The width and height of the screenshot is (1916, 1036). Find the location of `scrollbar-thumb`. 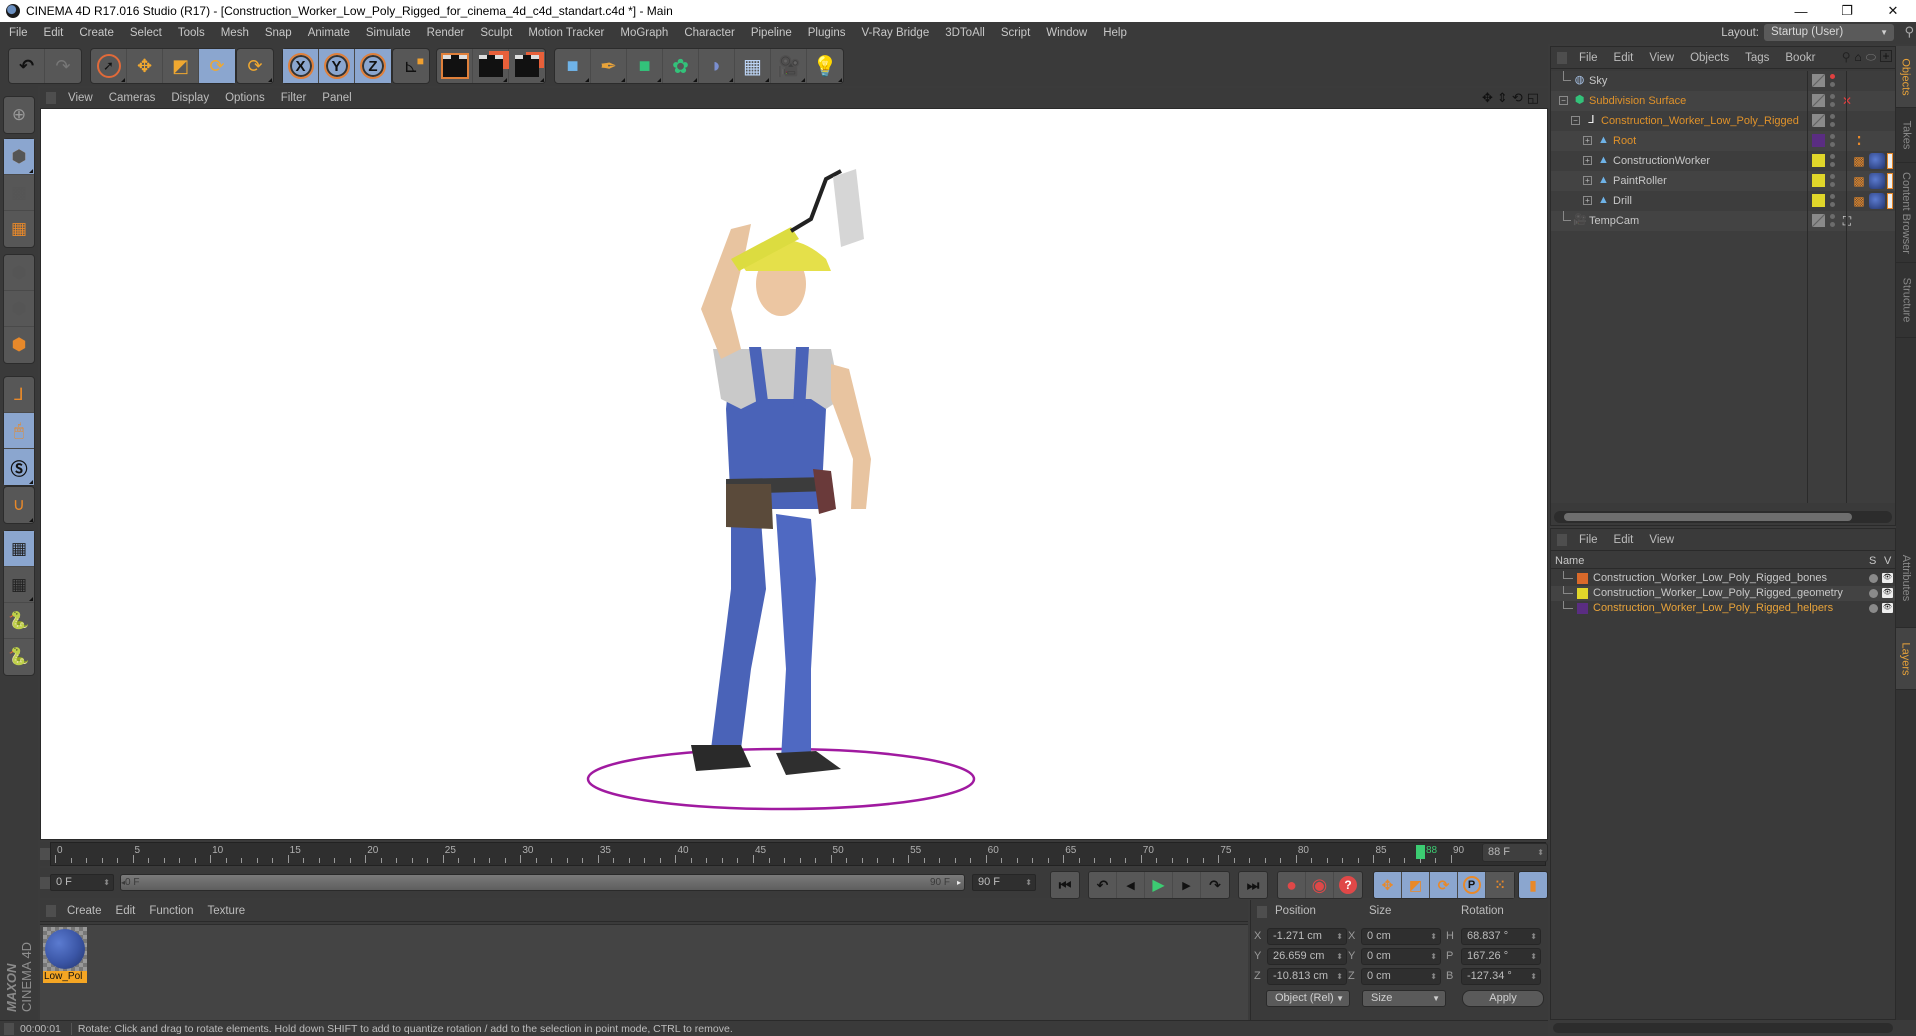

scrollbar-thumb is located at coordinates (1708, 517).